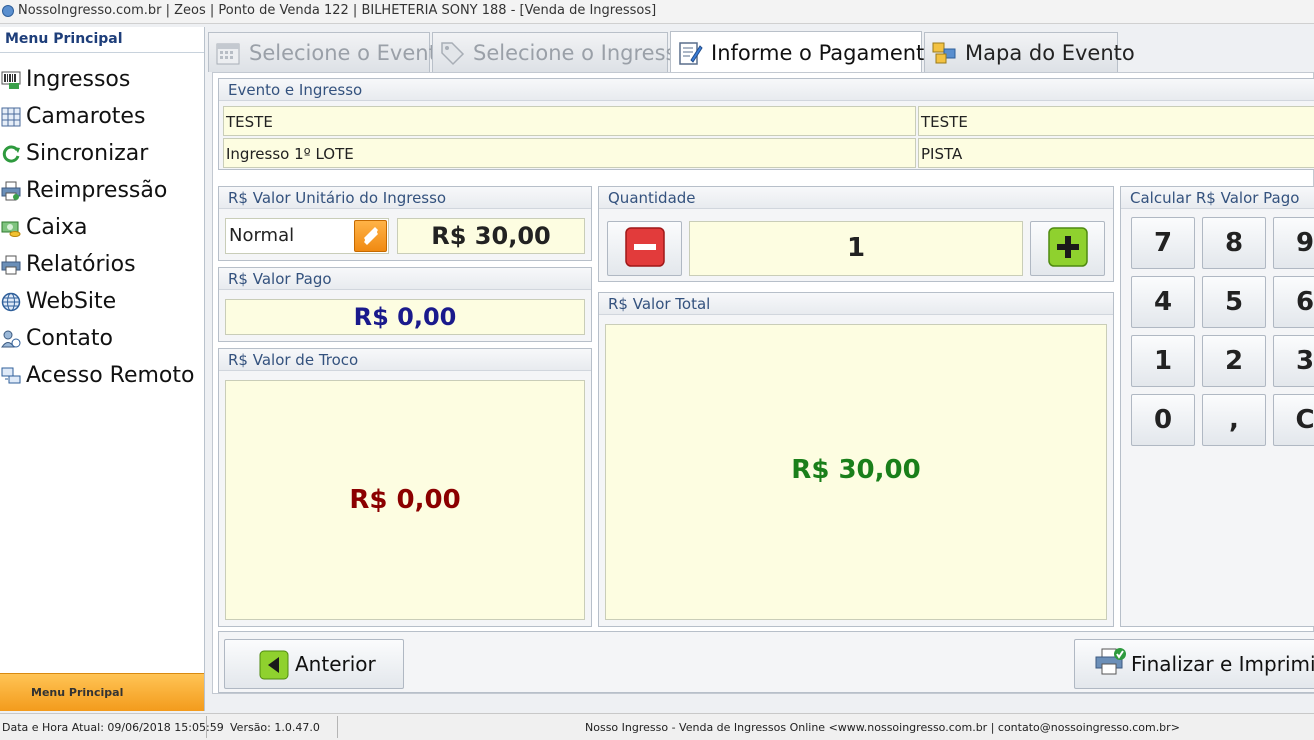 This screenshot has height=740, width=1314. Describe the element at coordinates (405, 279) in the screenshot. I see `group-title: R$ Valor Pago` at that location.